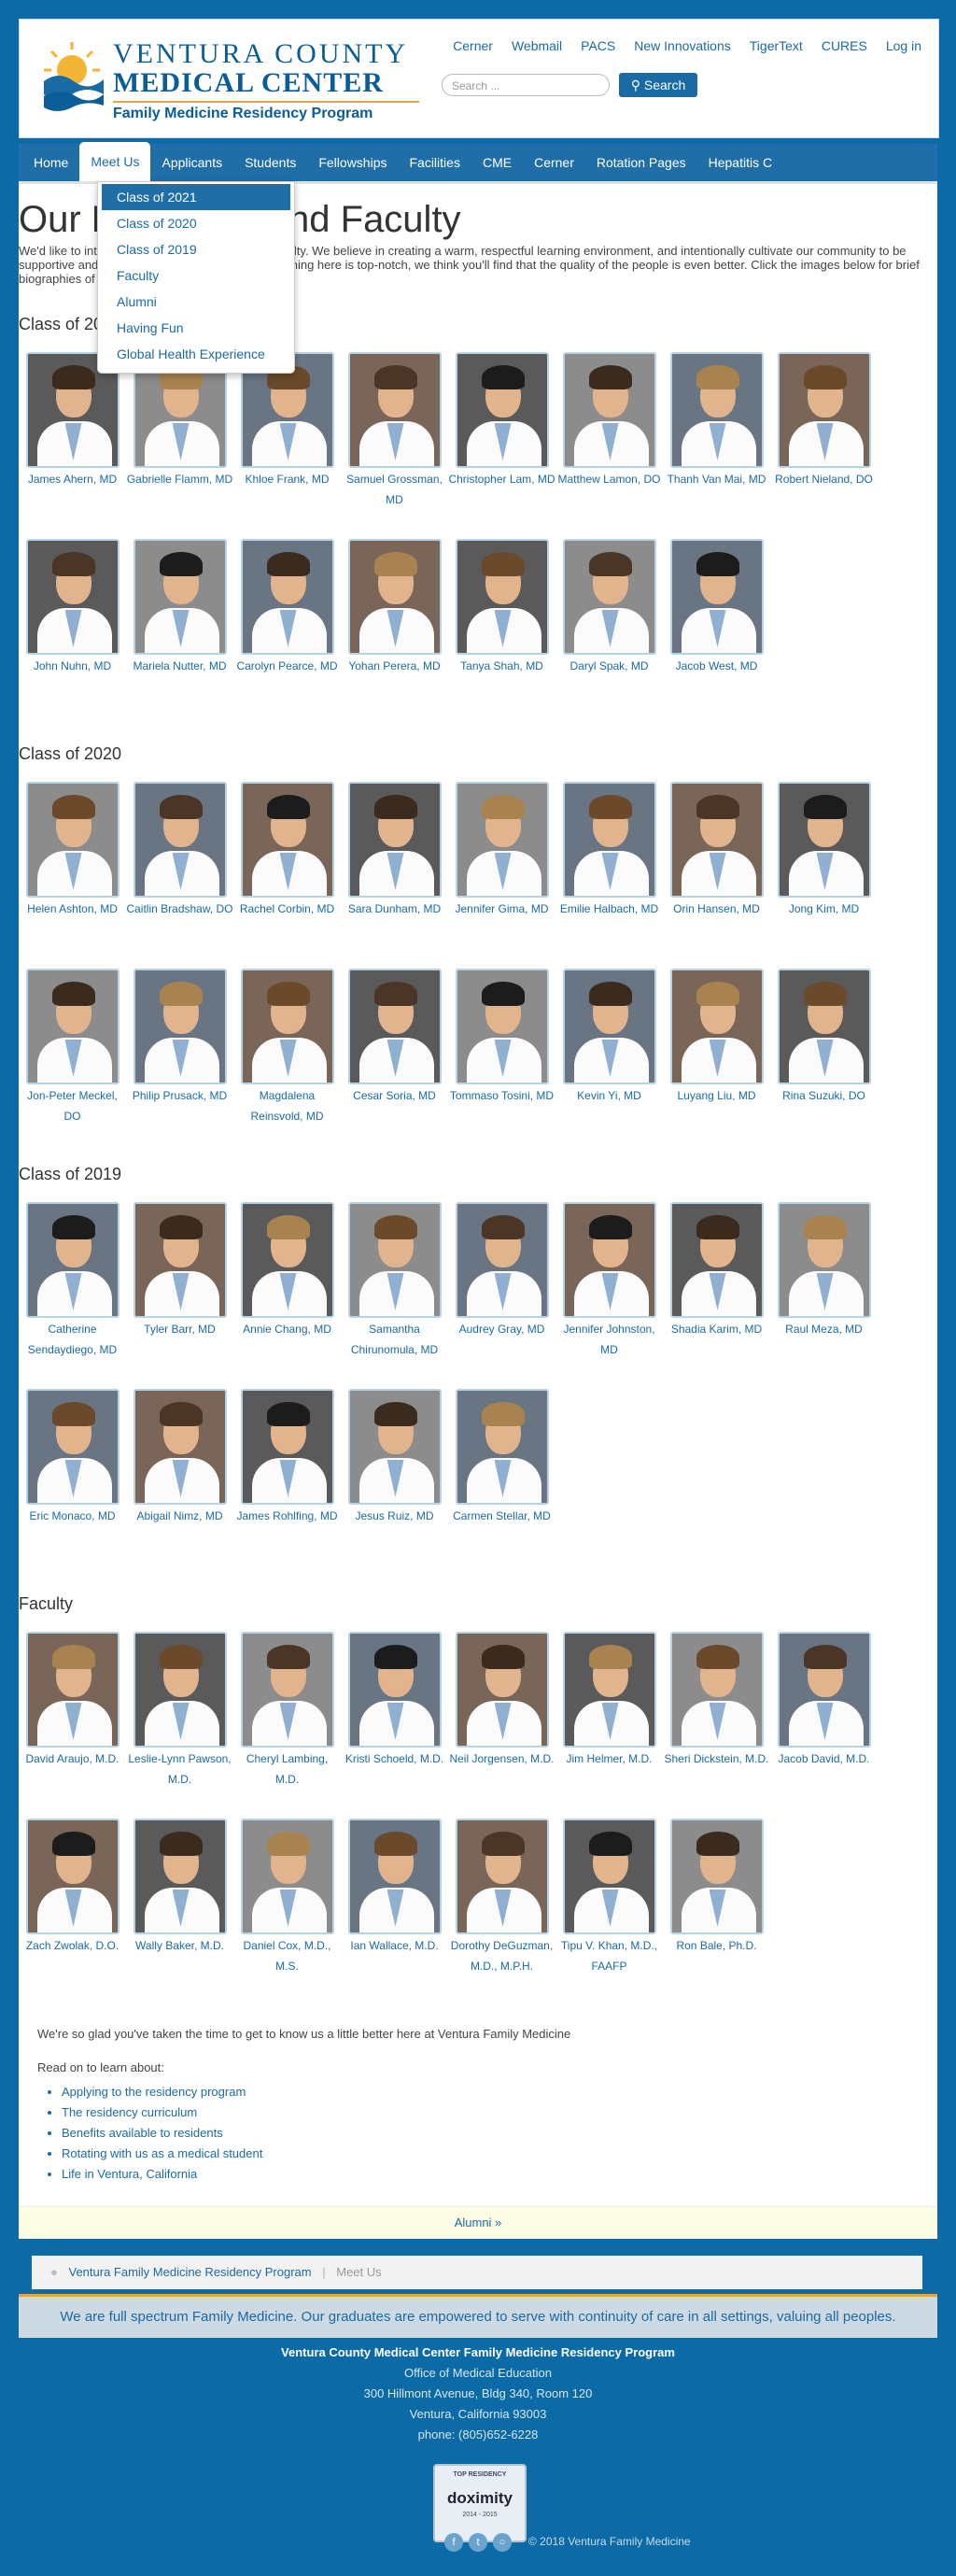  Describe the element at coordinates (72, 1047) in the screenshot. I see `person-card: Jon-Peter Meckel, DO` at that location.